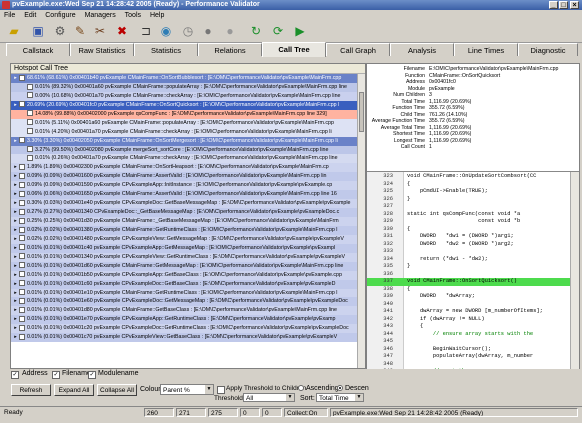 Image resolution: width=582 pixels, height=423 pixels. What do you see at coordinates (102, 49) in the screenshot?
I see `tab-raw-statistics: Raw Statistics` at bounding box center [102, 49].